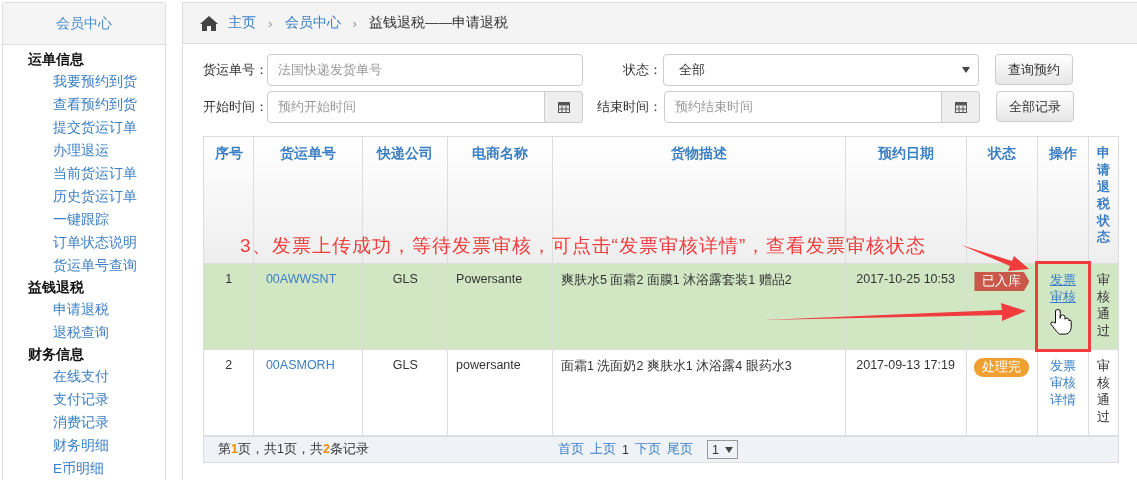 The image size is (1137, 480). What do you see at coordinates (1034, 69) in the screenshot?
I see `search-button: 查询预约` at bounding box center [1034, 69].